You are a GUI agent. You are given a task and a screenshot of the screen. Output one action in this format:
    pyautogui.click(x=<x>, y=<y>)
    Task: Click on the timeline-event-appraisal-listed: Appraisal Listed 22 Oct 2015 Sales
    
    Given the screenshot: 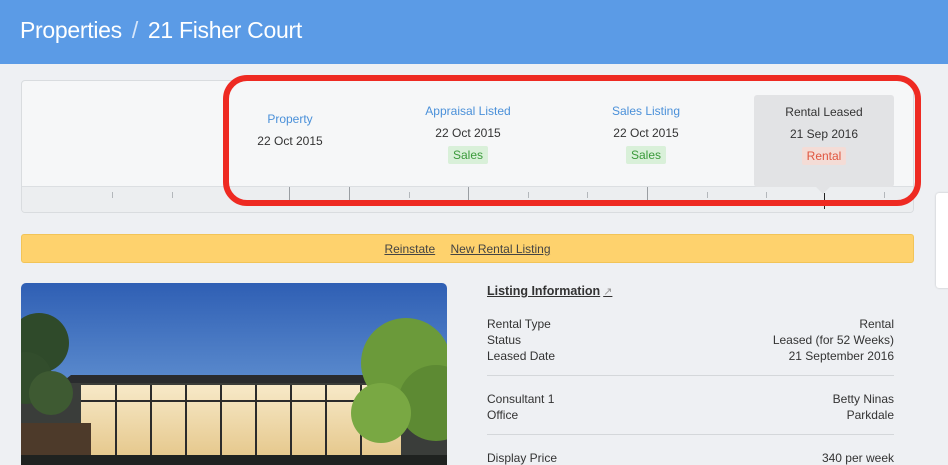 What is the action you would take?
    pyautogui.click(x=468, y=133)
    